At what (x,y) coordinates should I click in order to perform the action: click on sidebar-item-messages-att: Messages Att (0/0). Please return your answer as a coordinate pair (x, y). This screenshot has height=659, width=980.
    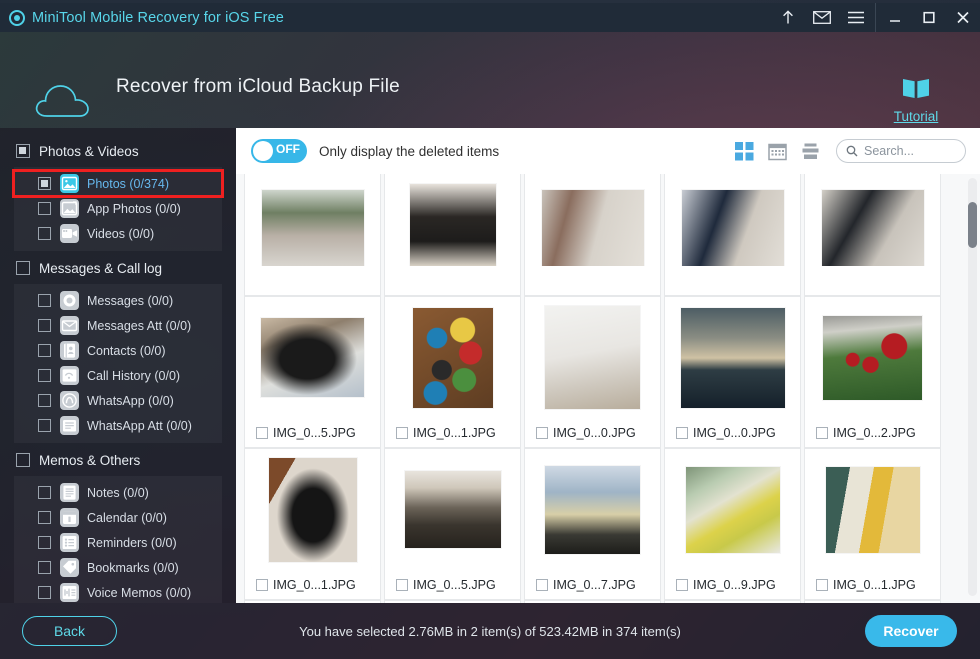
    Looking at the image, I should click on (118, 325).